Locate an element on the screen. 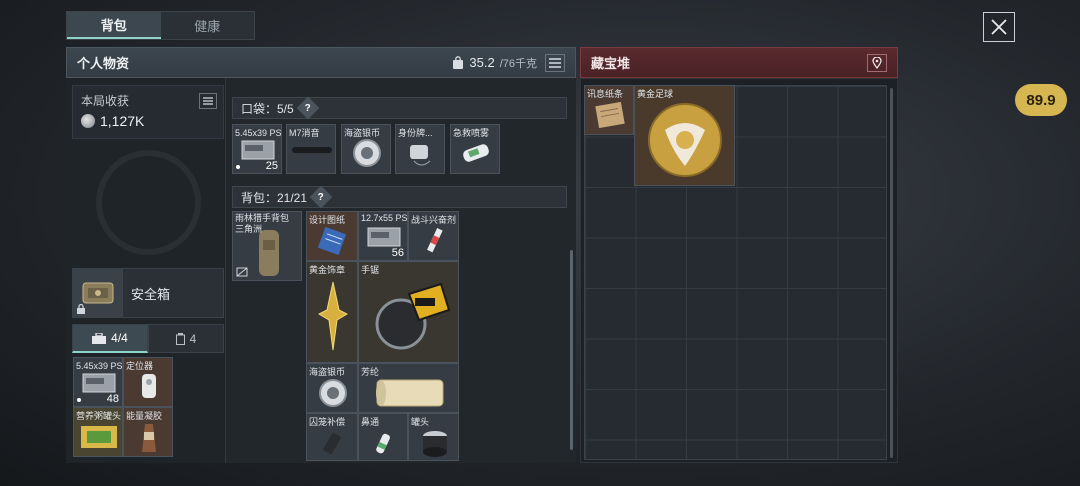 The height and width of the screenshot is (486, 1080). note-paper-icon is located at coordinates (610, 115).